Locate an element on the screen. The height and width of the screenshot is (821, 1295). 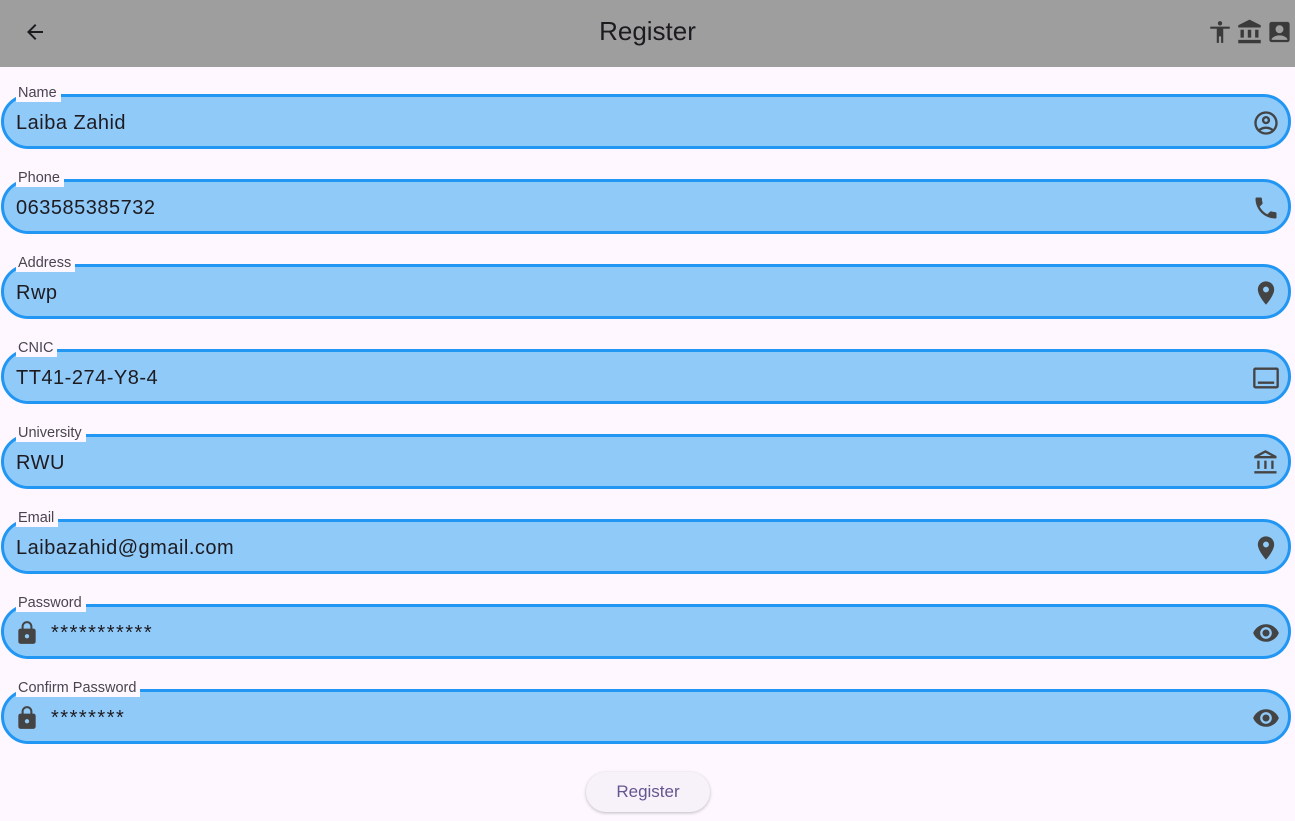
accessibility-icon is located at coordinates (1219, 32).